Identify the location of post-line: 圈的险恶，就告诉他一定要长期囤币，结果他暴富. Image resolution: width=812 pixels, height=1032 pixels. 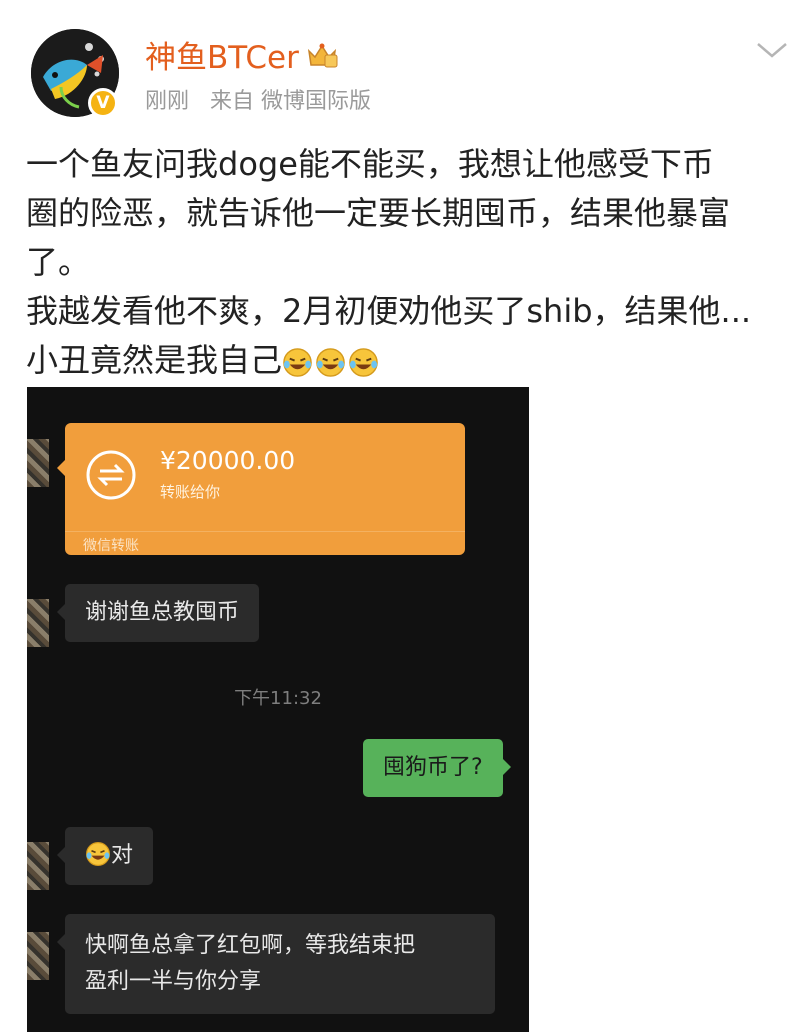
(378, 213).